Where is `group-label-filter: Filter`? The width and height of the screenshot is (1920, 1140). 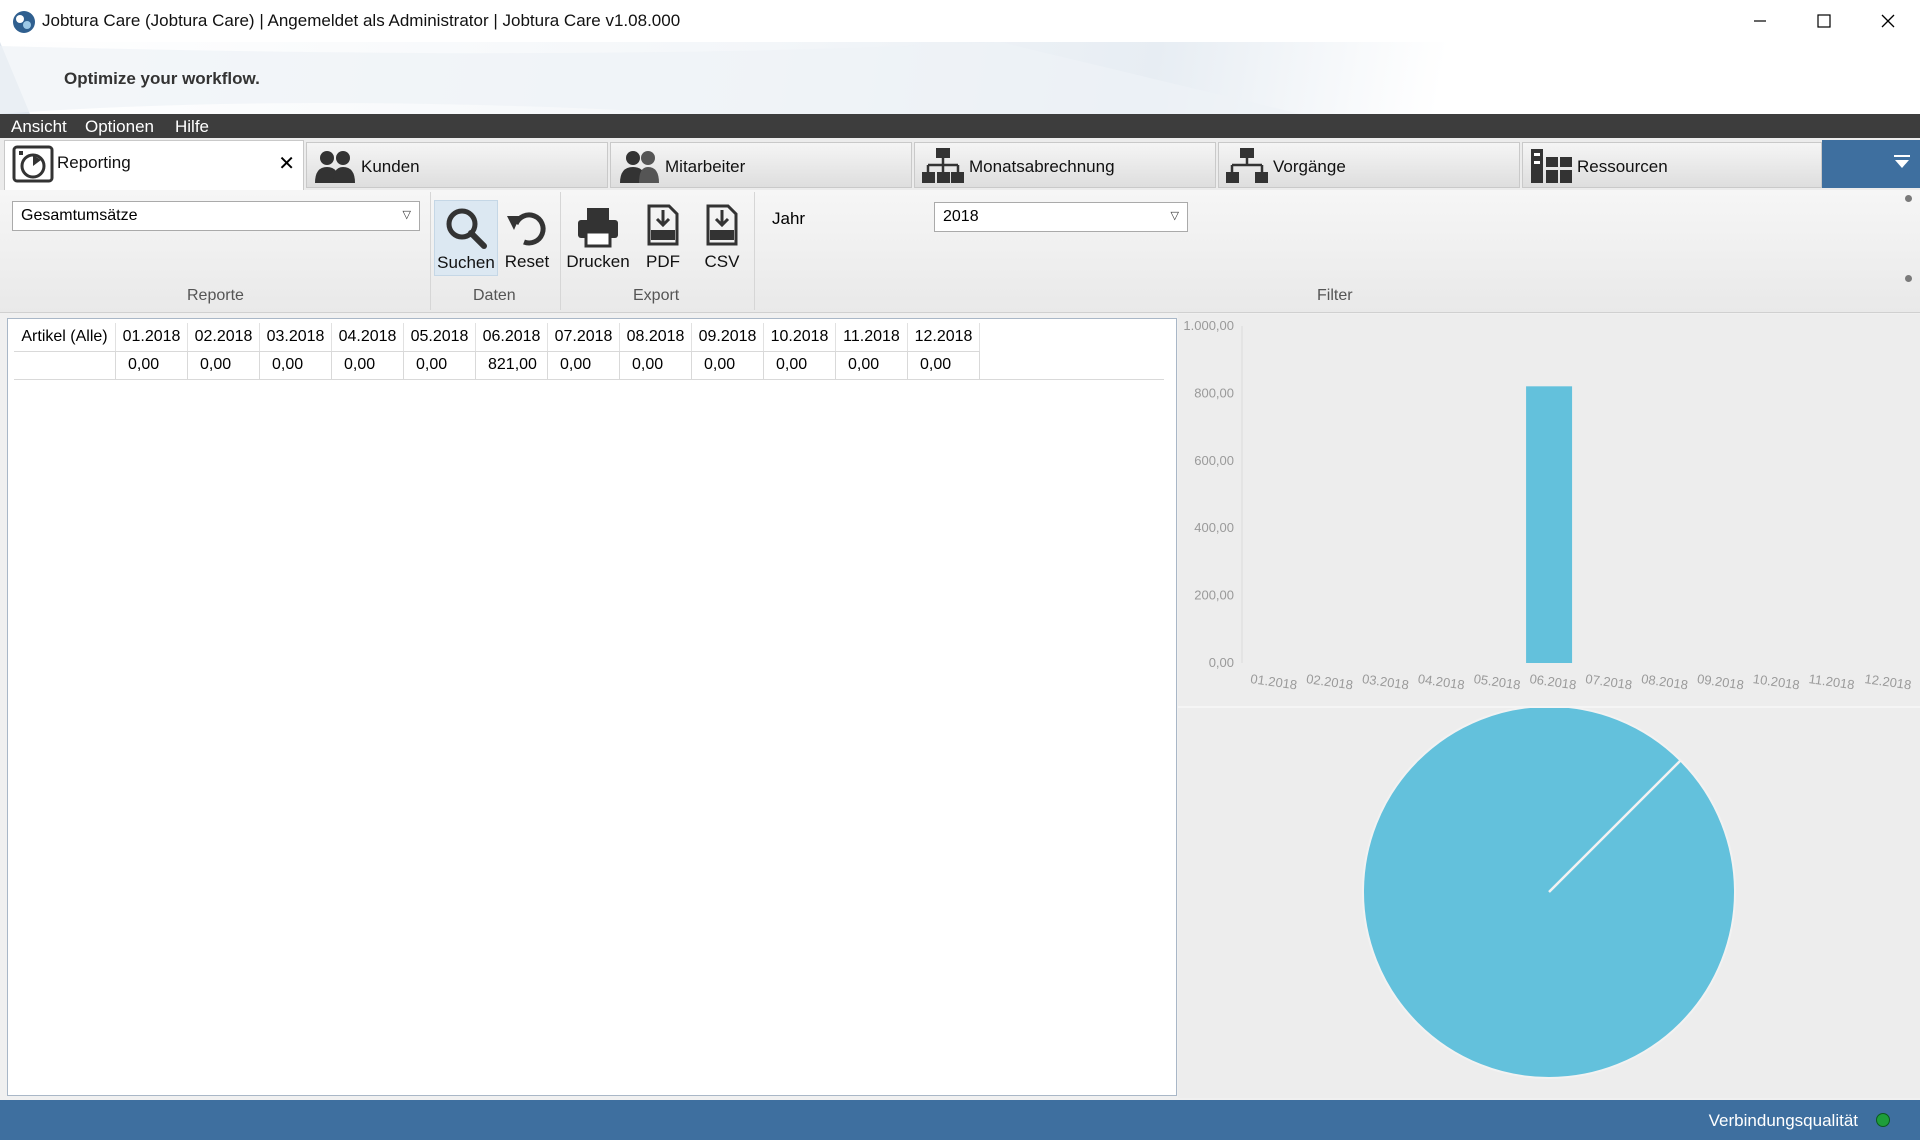 group-label-filter: Filter is located at coordinates (1335, 295).